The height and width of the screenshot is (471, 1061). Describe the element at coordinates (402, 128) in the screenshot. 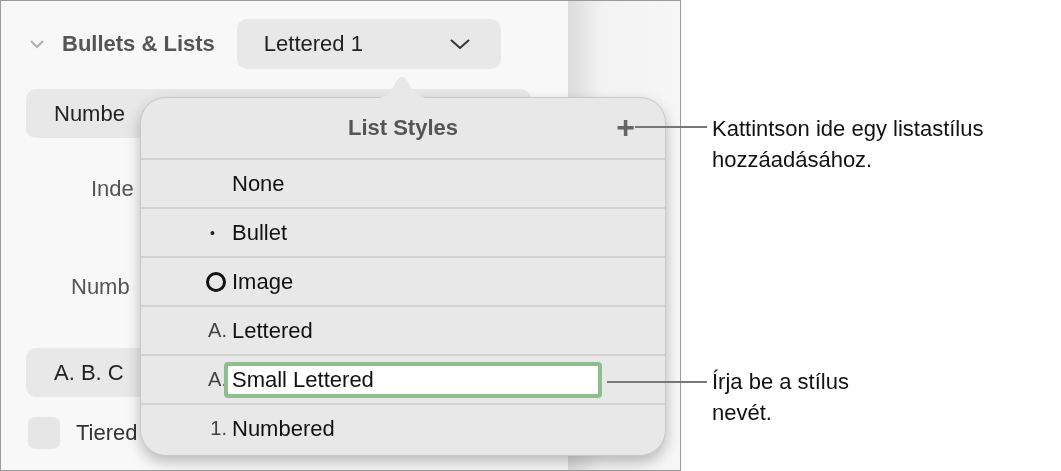

I see `popover-title: List Styles` at that location.